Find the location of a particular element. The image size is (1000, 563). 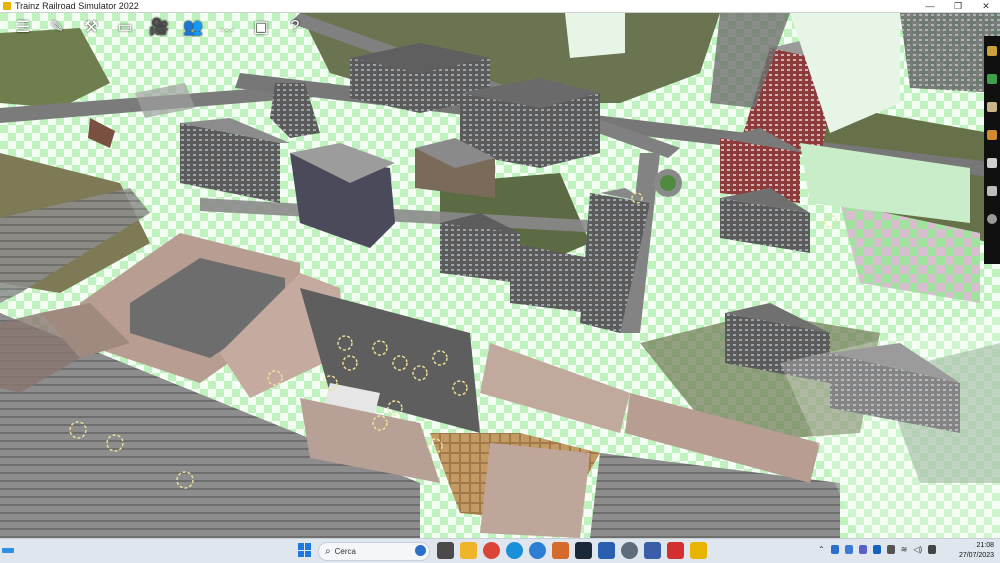

system-tray: ⌃ ≋ ◁) is located at coordinates (877, 549).